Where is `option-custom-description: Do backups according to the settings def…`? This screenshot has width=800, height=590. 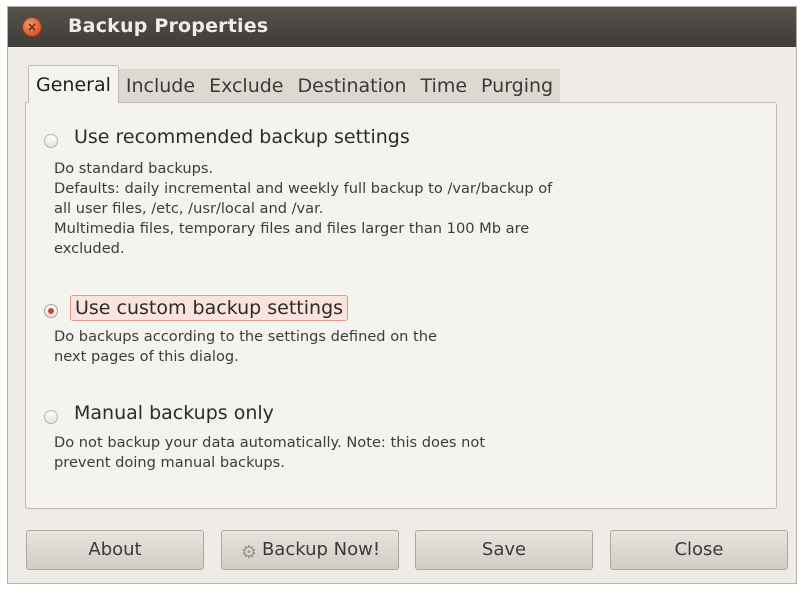 option-custom-description: Do backups according to the settings def… is located at coordinates (245, 346).